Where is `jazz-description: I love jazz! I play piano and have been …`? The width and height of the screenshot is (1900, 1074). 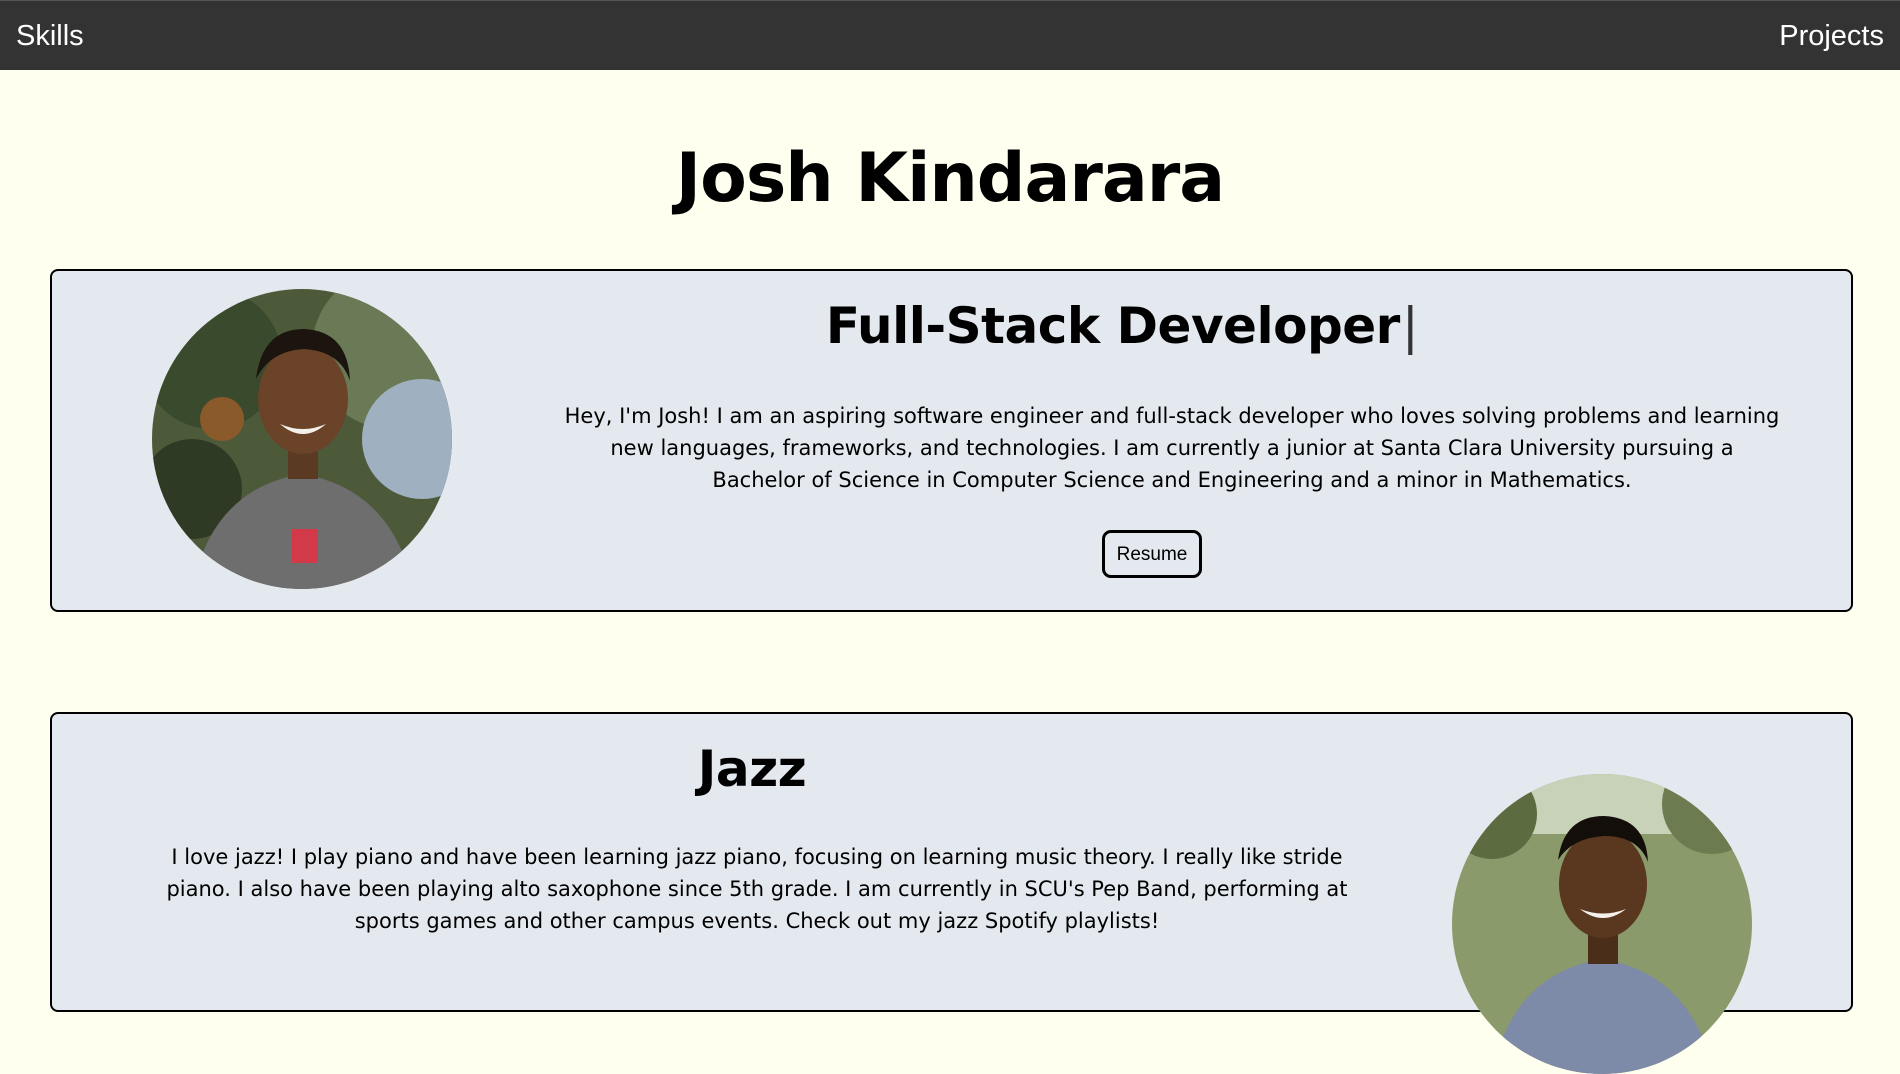 jazz-description: I love jazz! I play piano and have been … is located at coordinates (757, 889).